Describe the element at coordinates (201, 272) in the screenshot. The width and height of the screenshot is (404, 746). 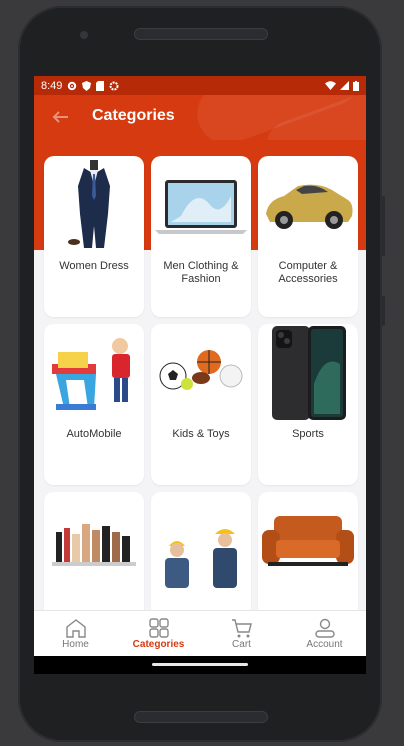
I see `category-label: Men Clothing & Fashion` at that location.